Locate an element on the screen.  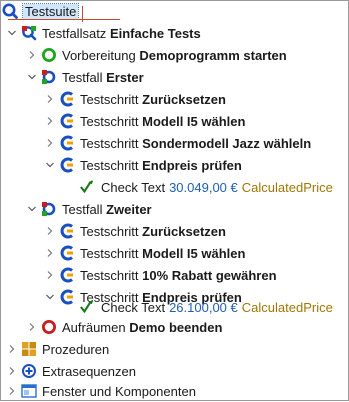
tree-node-cleanup: Aufräumen Demo beenden is located at coordinates (124, 327).